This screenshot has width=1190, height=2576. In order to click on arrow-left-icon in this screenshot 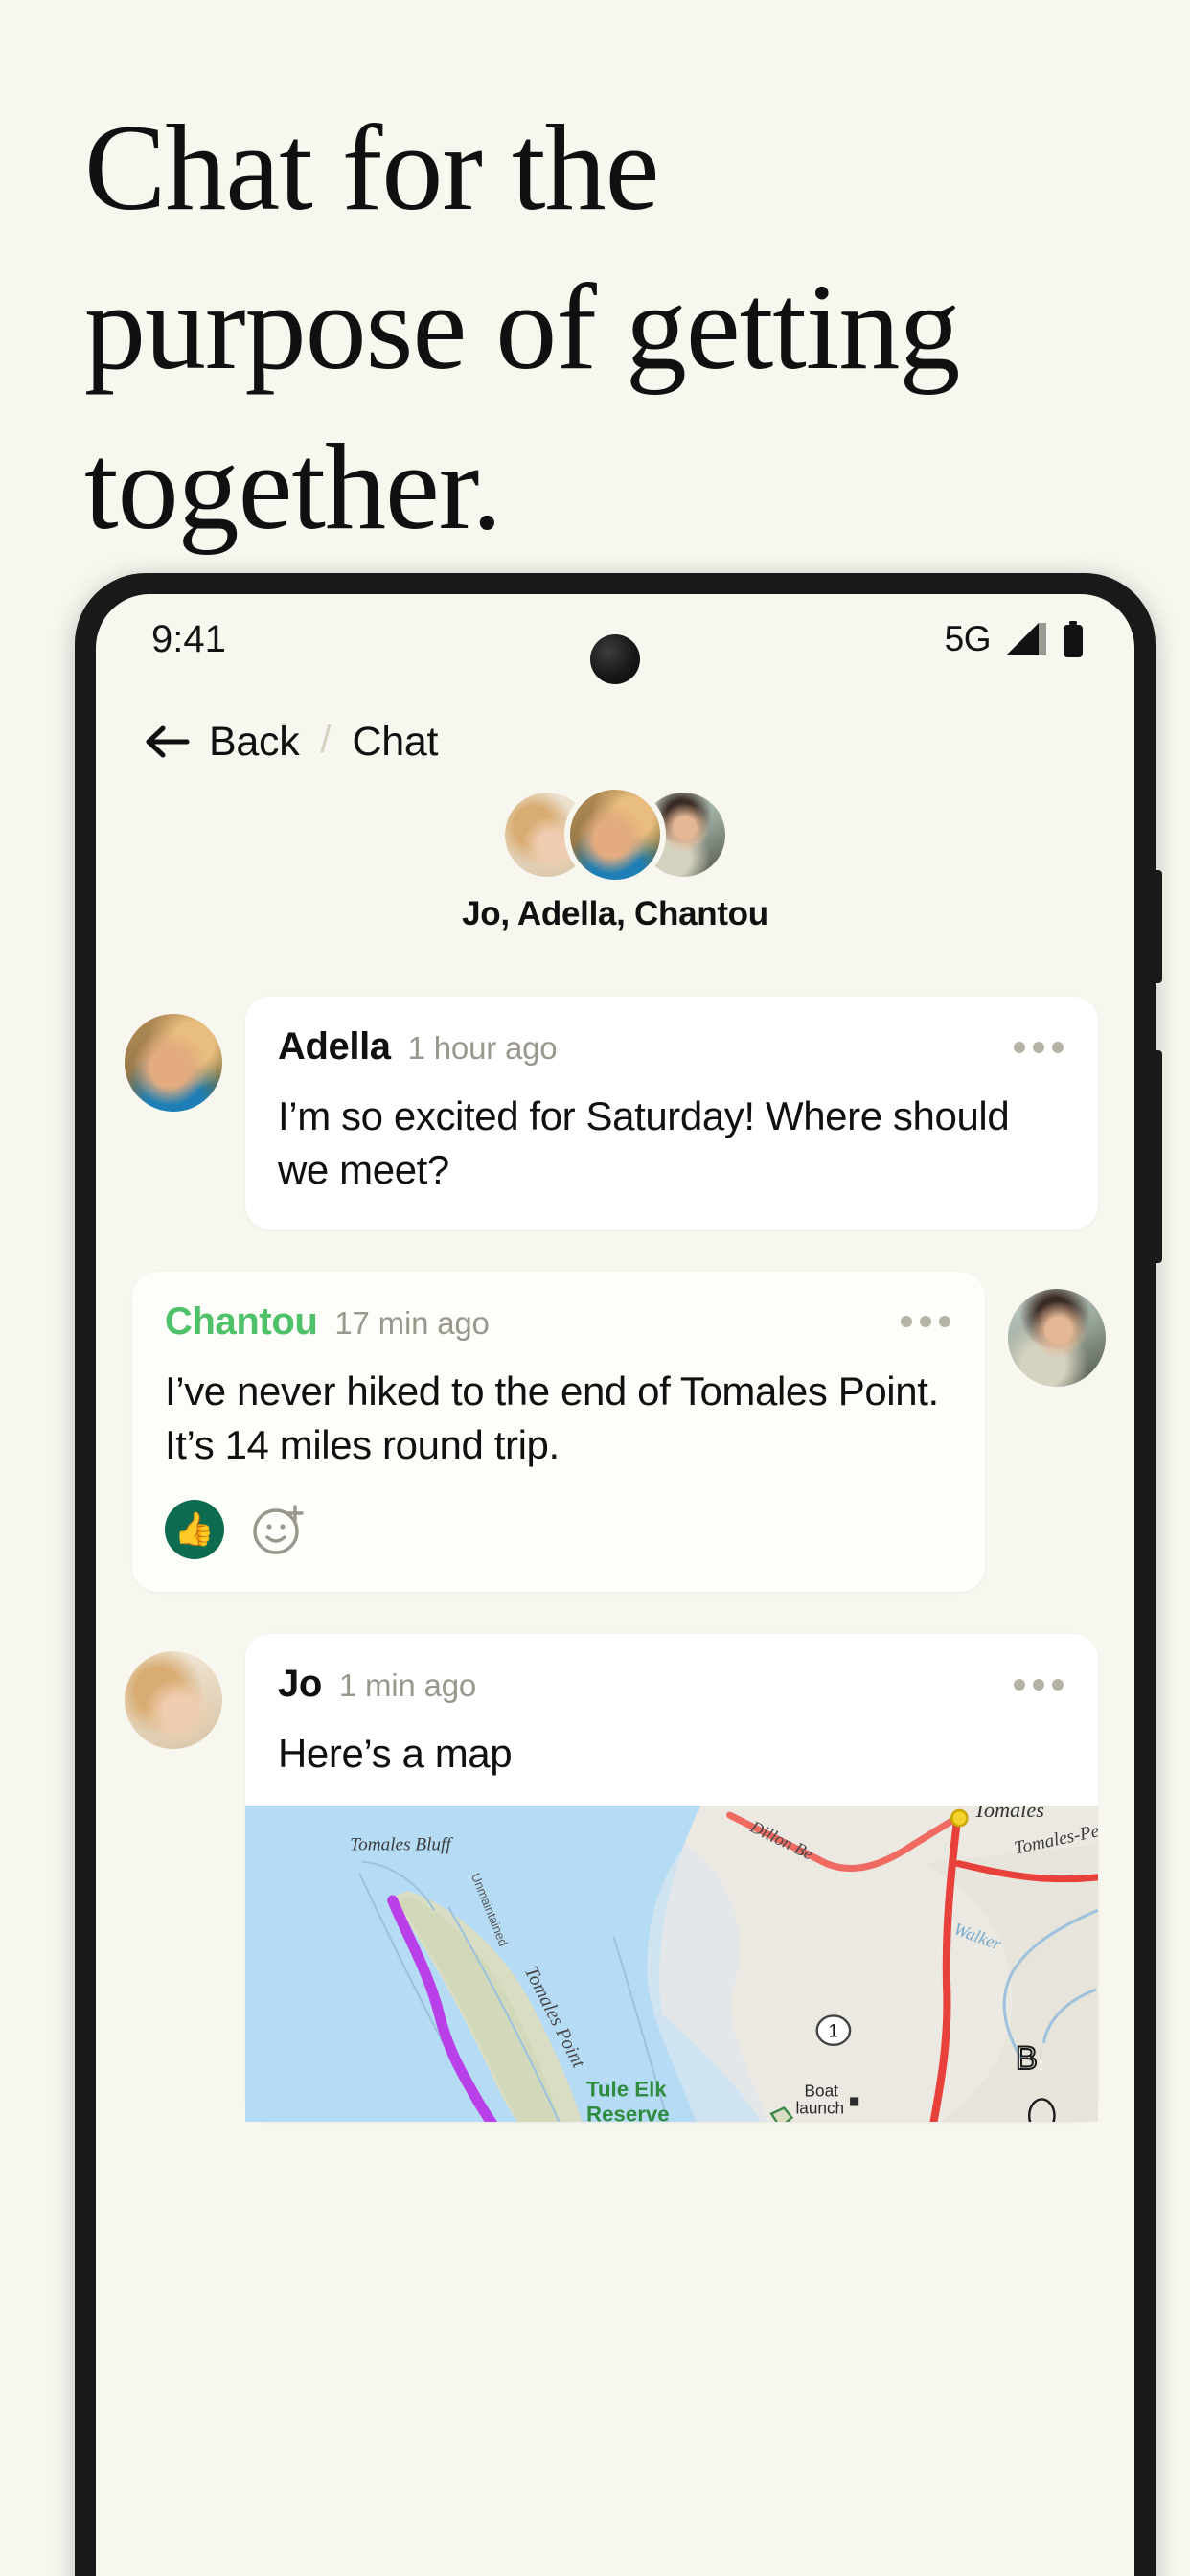, I will do `click(168, 741)`.